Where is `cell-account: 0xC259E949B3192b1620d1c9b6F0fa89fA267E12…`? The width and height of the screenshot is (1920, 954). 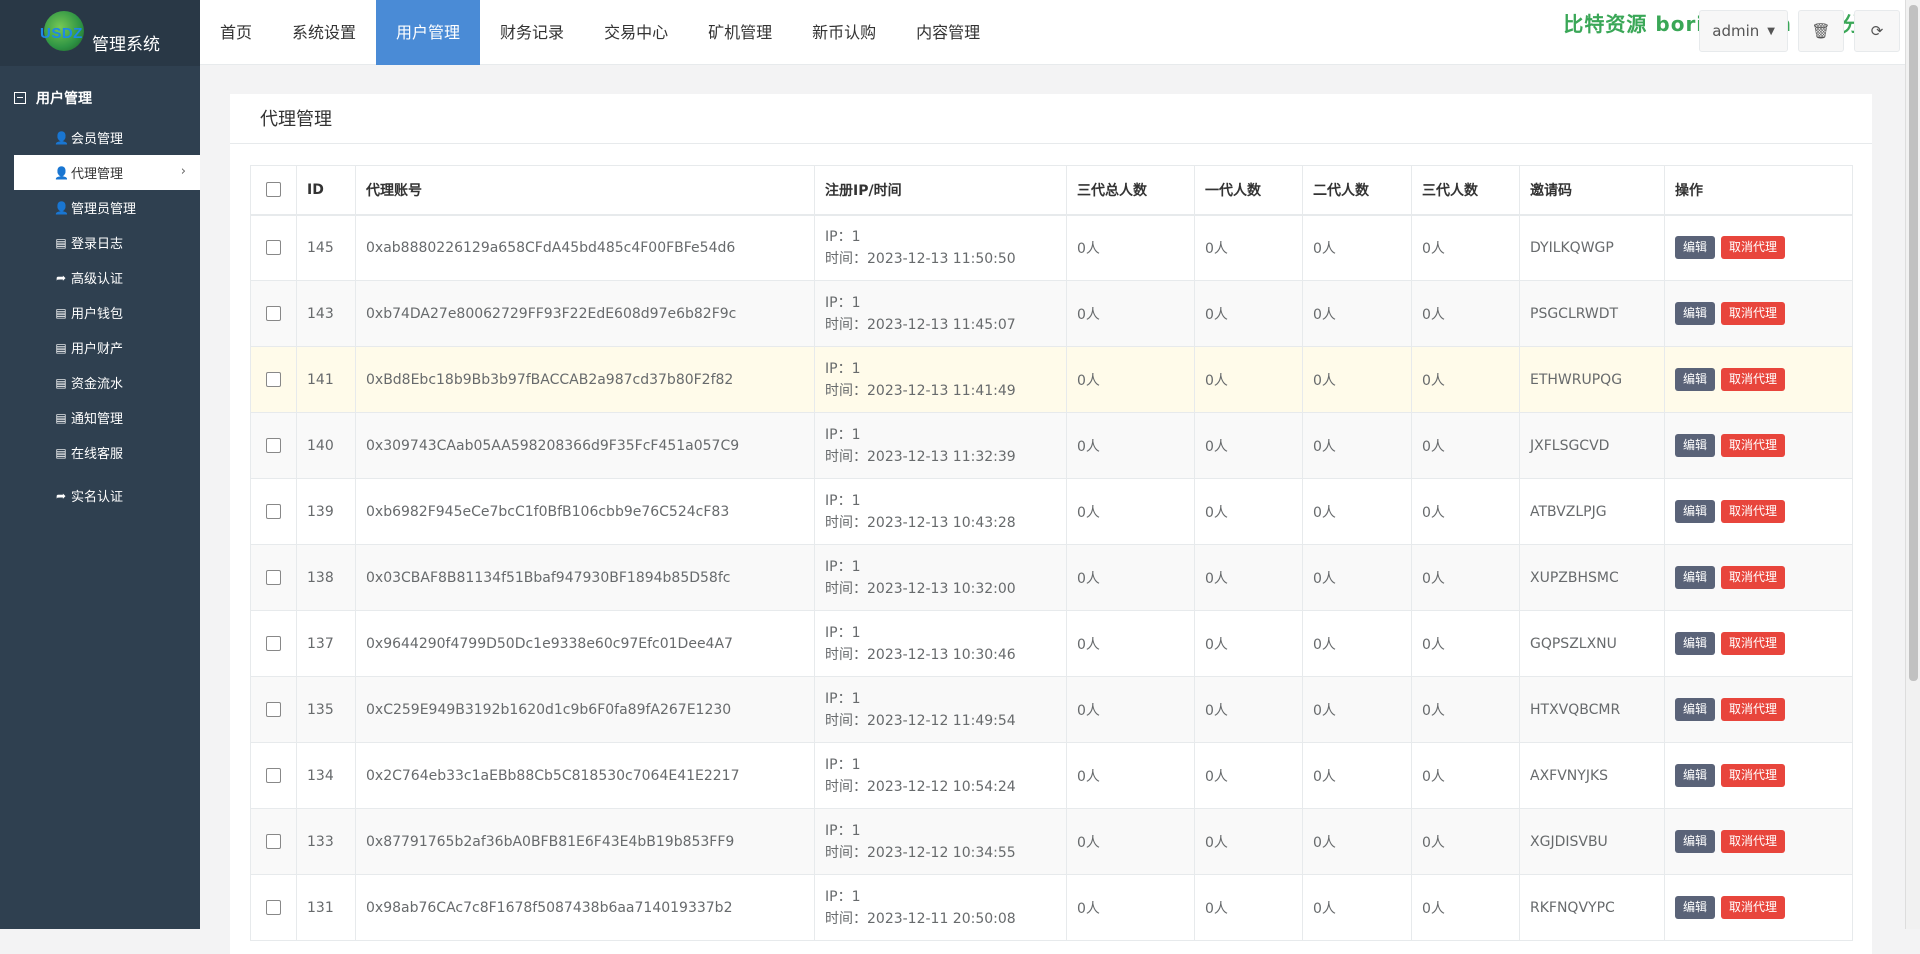
cell-account: 0xC259E949B3192b1620d1c9b6F0fa89fA267E12… is located at coordinates (585, 709).